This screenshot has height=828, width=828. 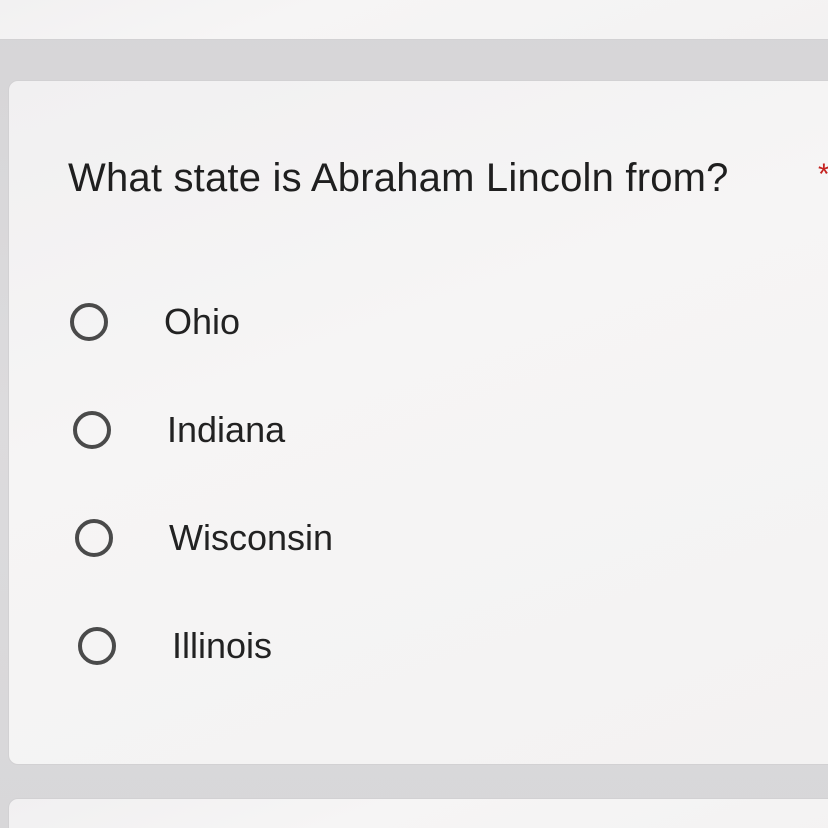 What do you see at coordinates (418, 813) in the screenshot?
I see `next-question-card` at bounding box center [418, 813].